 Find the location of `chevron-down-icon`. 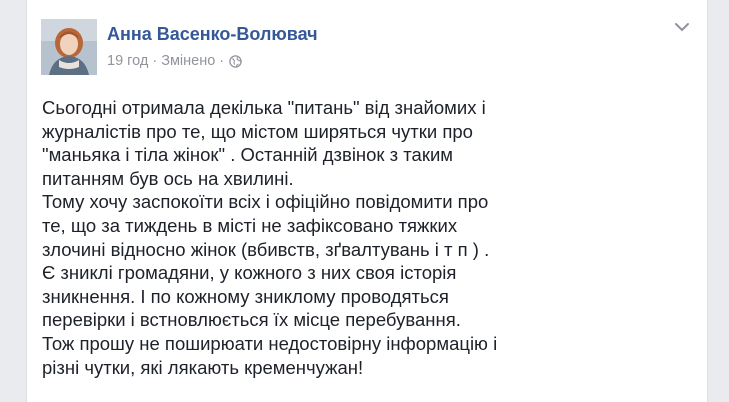

chevron-down-icon is located at coordinates (682, 27).